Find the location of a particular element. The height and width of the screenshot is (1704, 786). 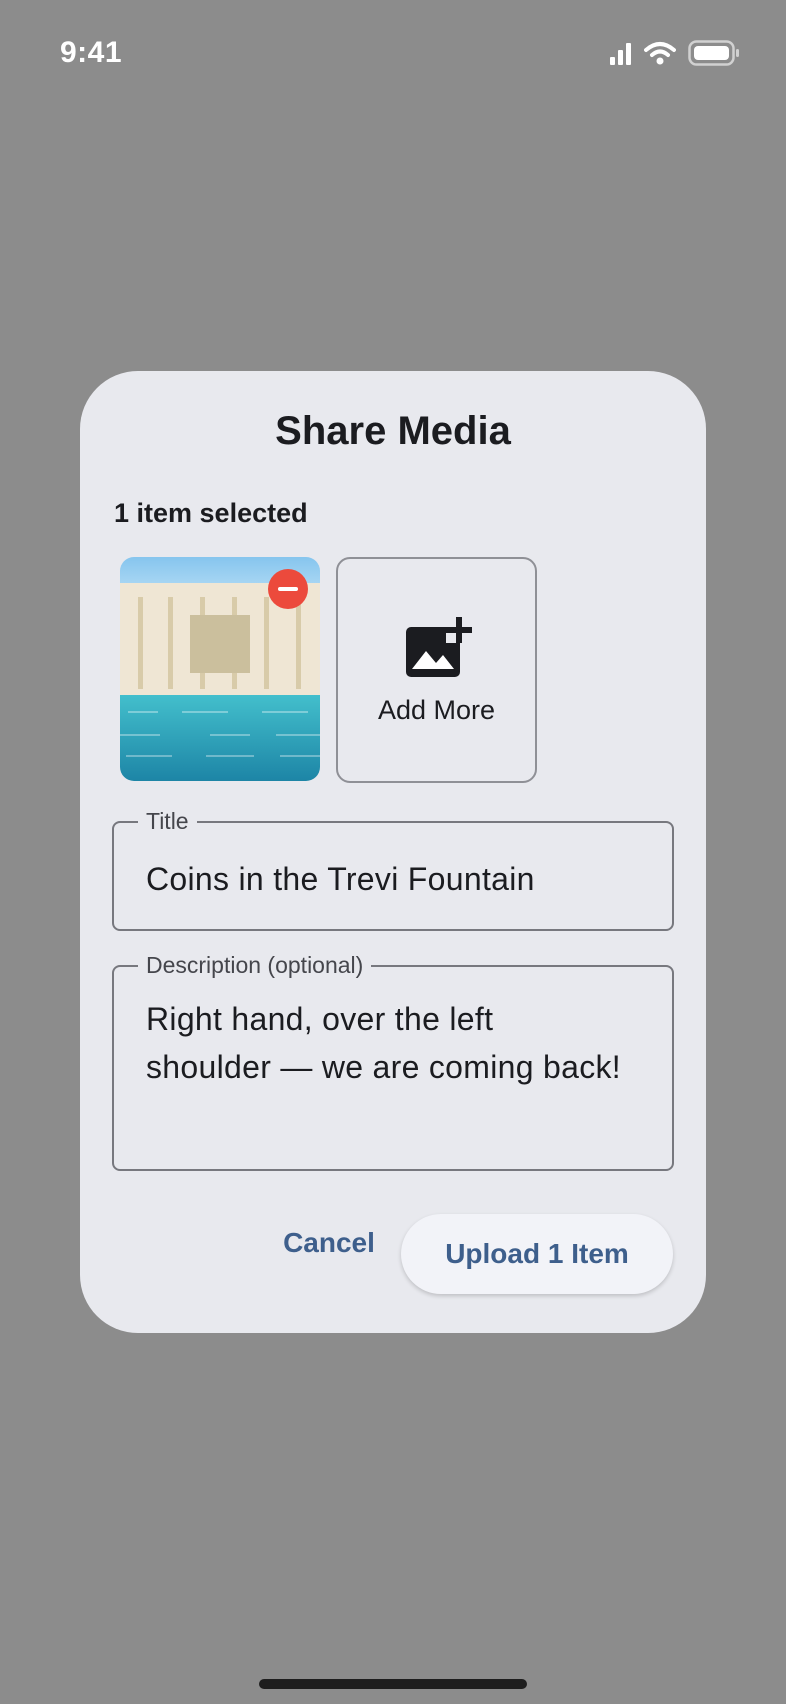

add-more-button: Add More is located at coordinates (436, 670).